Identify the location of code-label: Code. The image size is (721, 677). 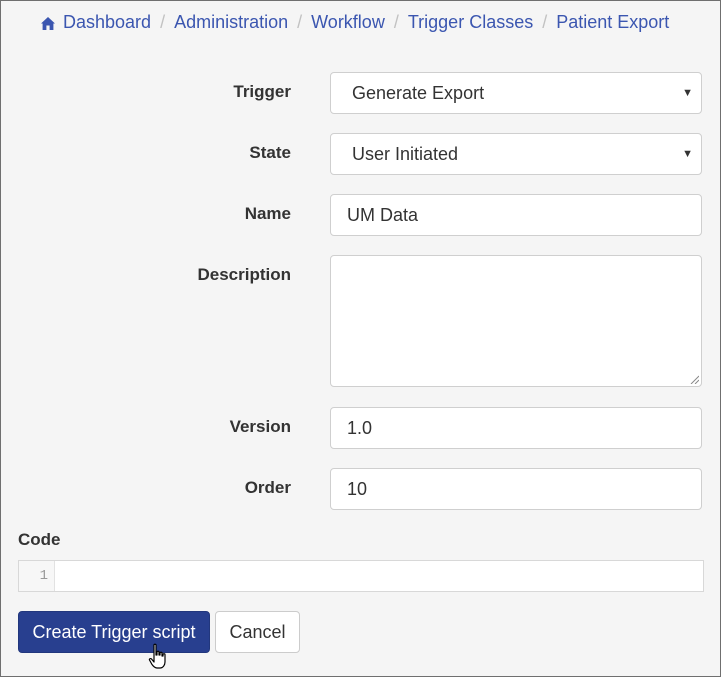
(39, 539).